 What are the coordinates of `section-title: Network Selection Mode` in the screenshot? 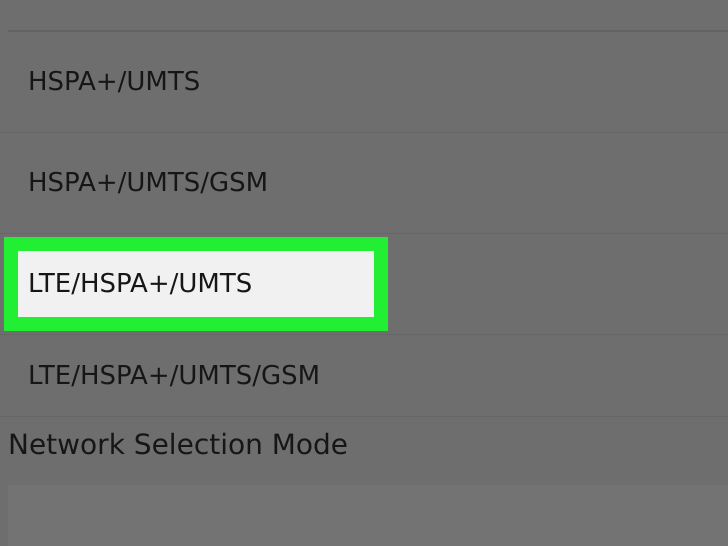 It's located at (178, 445).